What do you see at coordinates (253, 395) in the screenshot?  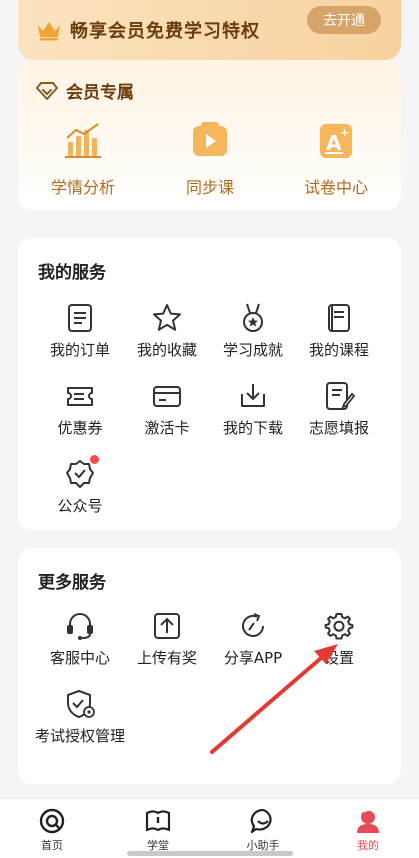 I see `download-icon` at bounding box center [253, 395].